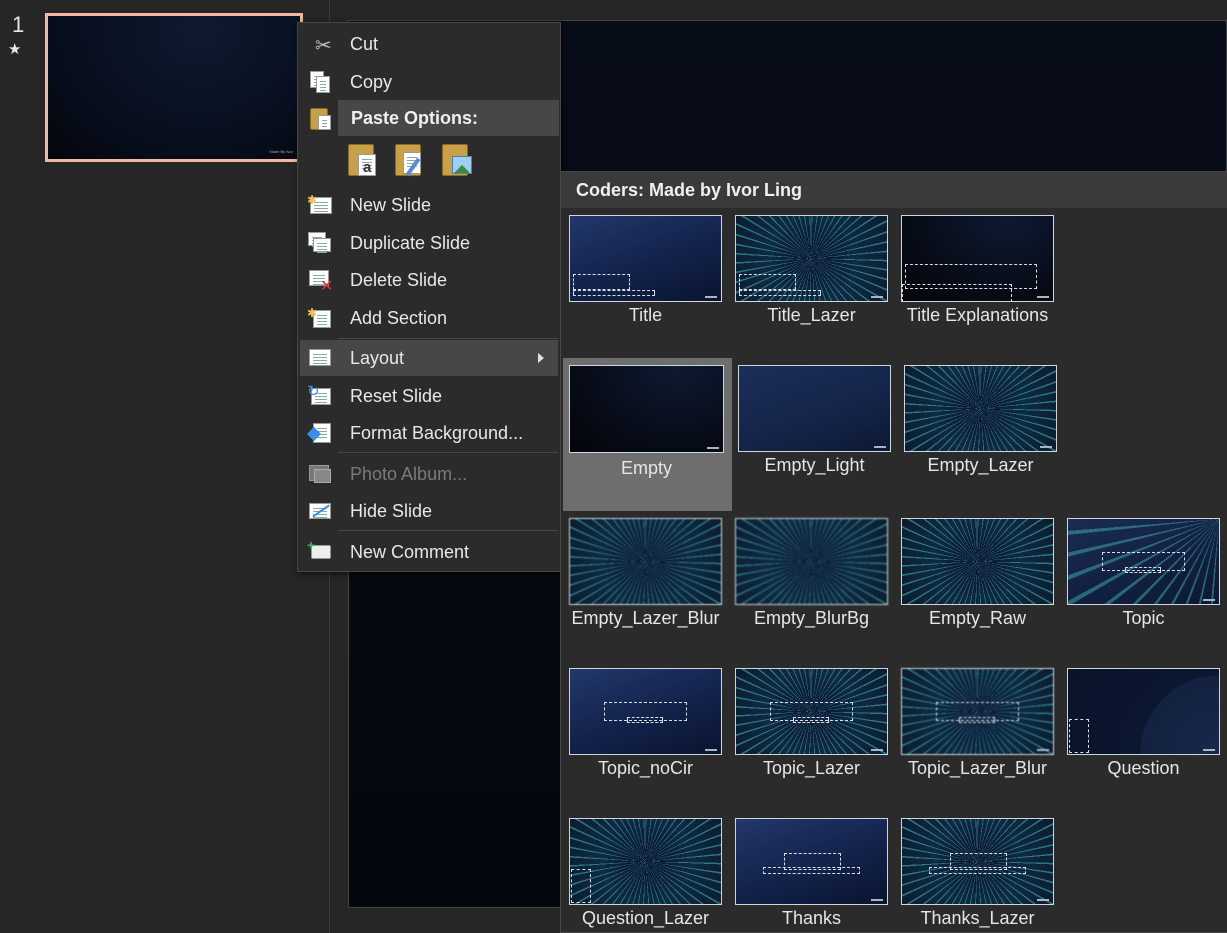 This screenshot has height=933, width=1227. I want to click on paste-picture-icon, so click(456, 161).